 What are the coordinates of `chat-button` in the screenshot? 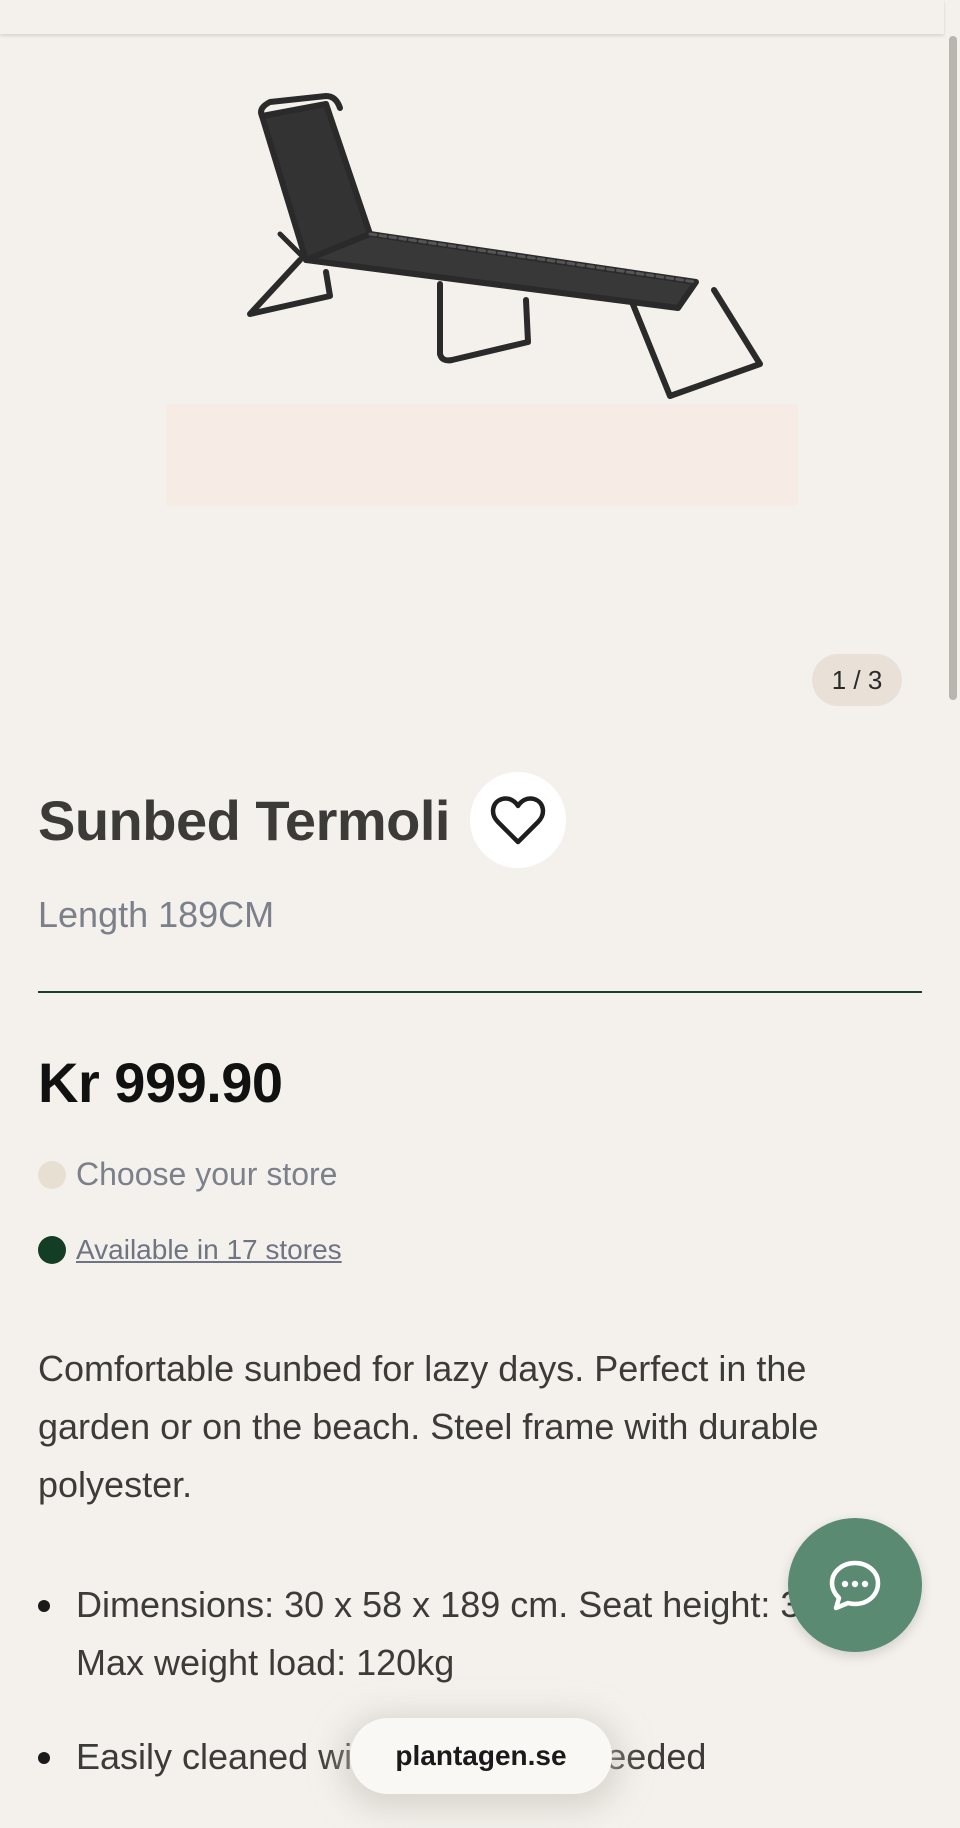 It's located at (855, 1585).